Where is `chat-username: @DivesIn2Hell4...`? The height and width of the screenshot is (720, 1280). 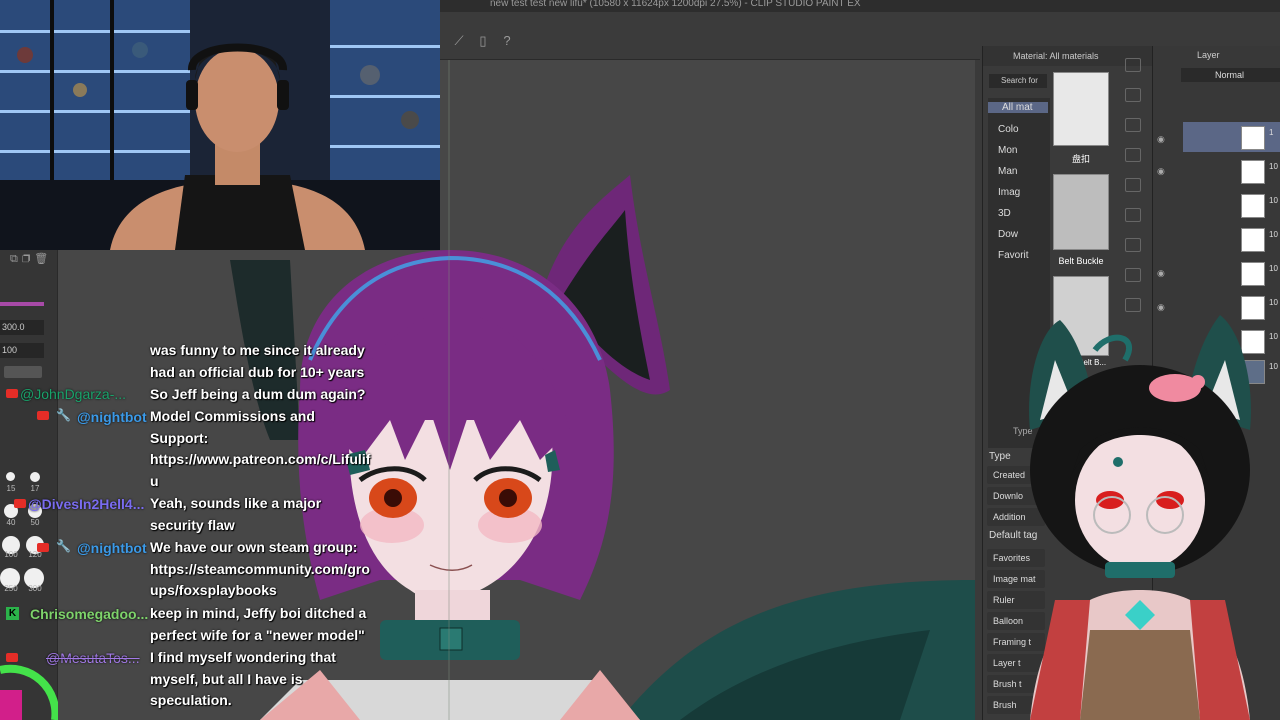 chat-username: @DivesIn2Hell4... is located at coordinates (86, 504).